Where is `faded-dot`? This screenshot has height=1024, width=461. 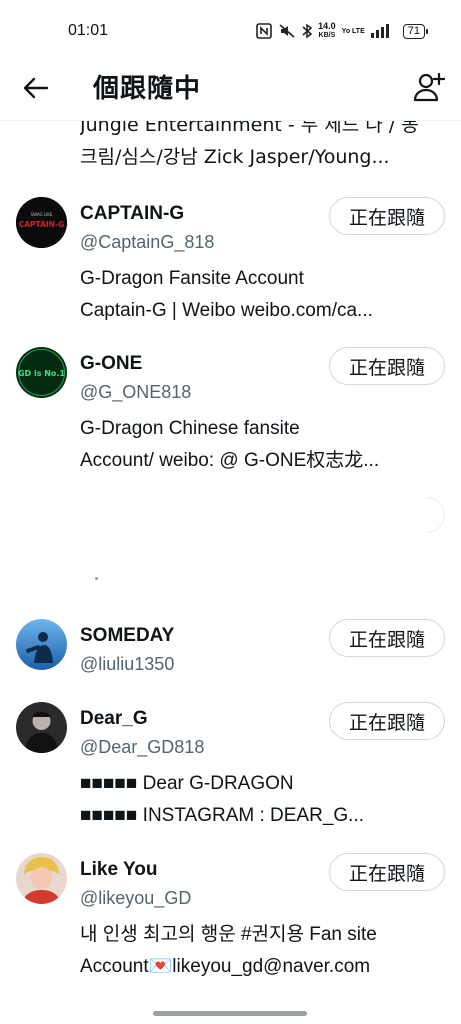 faded-dot is located at coordinates (96, 578).